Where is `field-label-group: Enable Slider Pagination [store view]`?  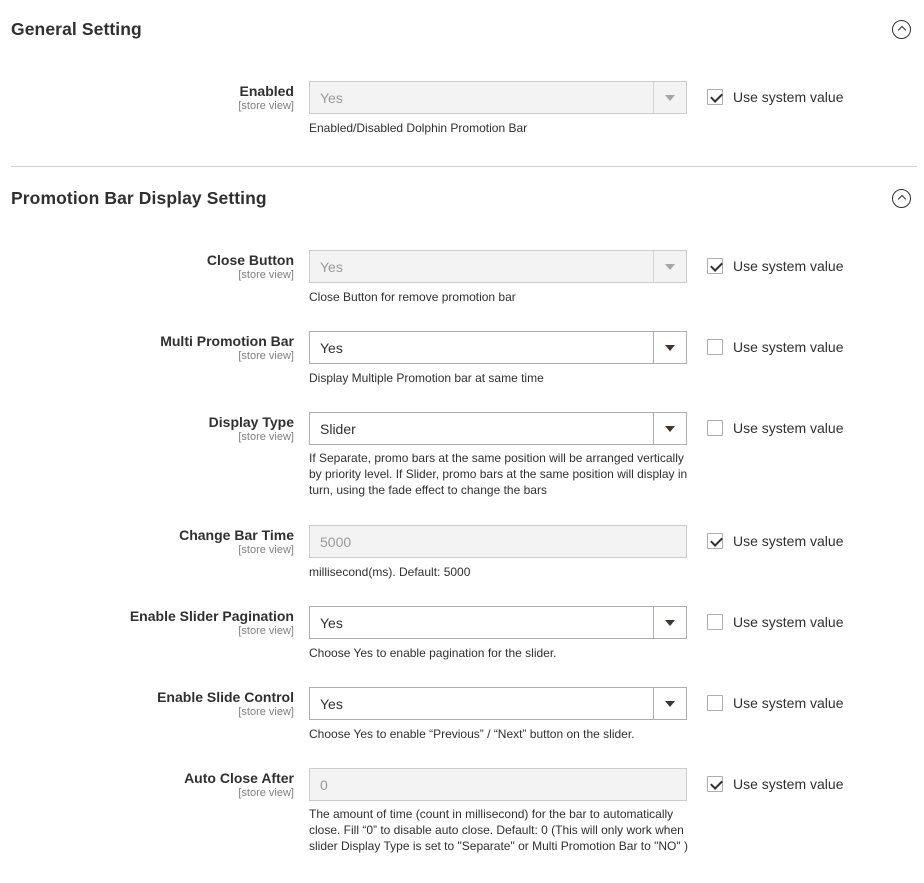 field-label-group: Enable Slider Pagination [store view] is located at coordinates (147, 623).